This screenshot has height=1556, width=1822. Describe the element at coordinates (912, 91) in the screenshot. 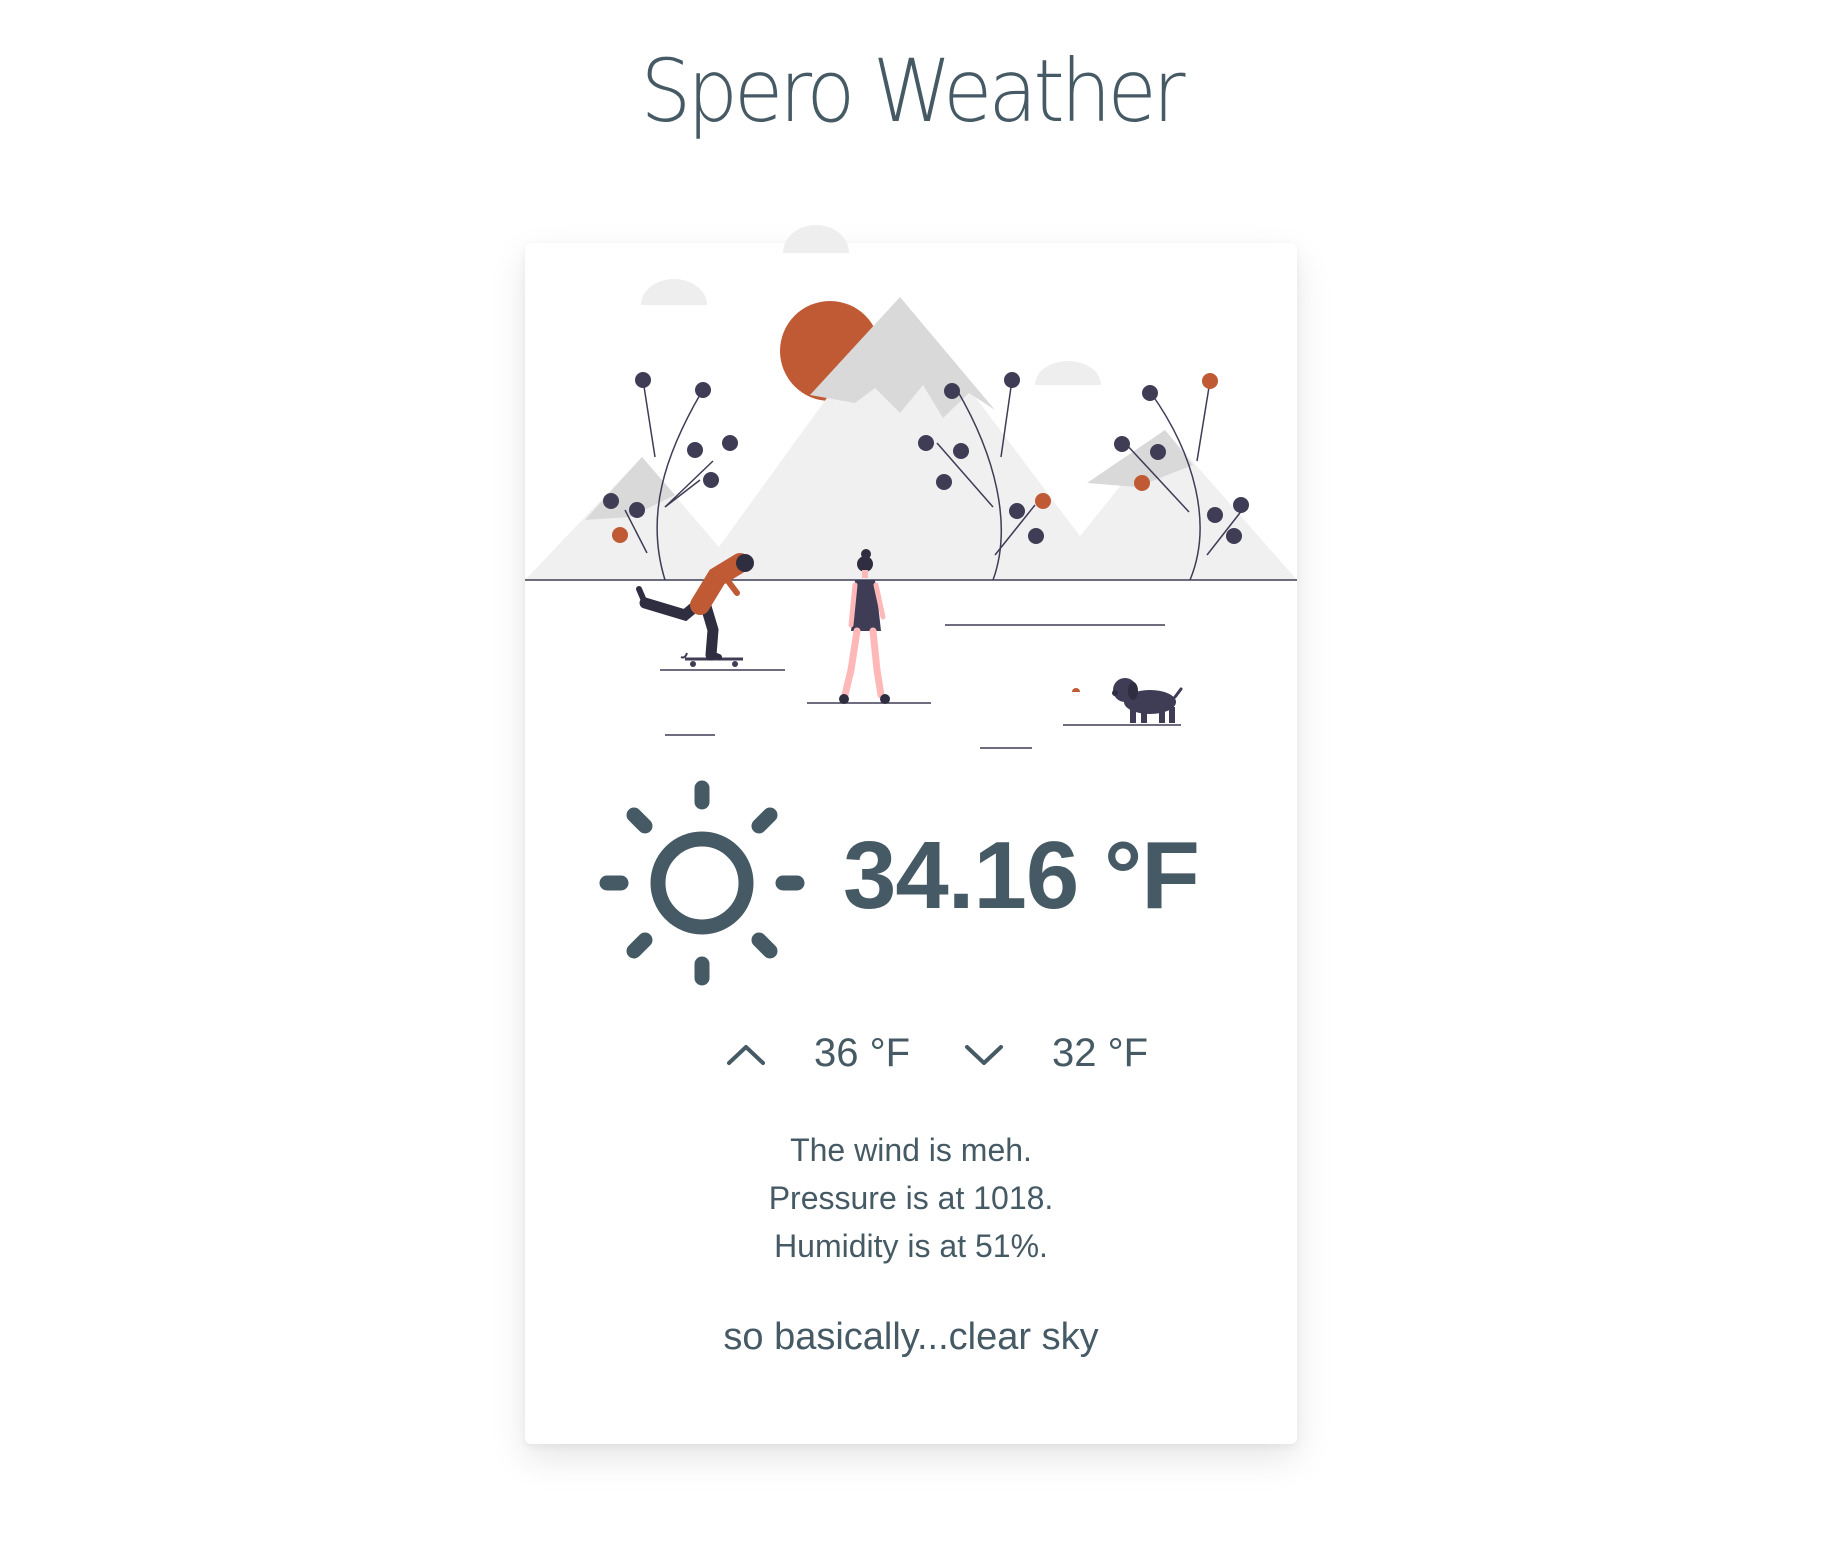

I see `app-title: Spero Weather` at that location.